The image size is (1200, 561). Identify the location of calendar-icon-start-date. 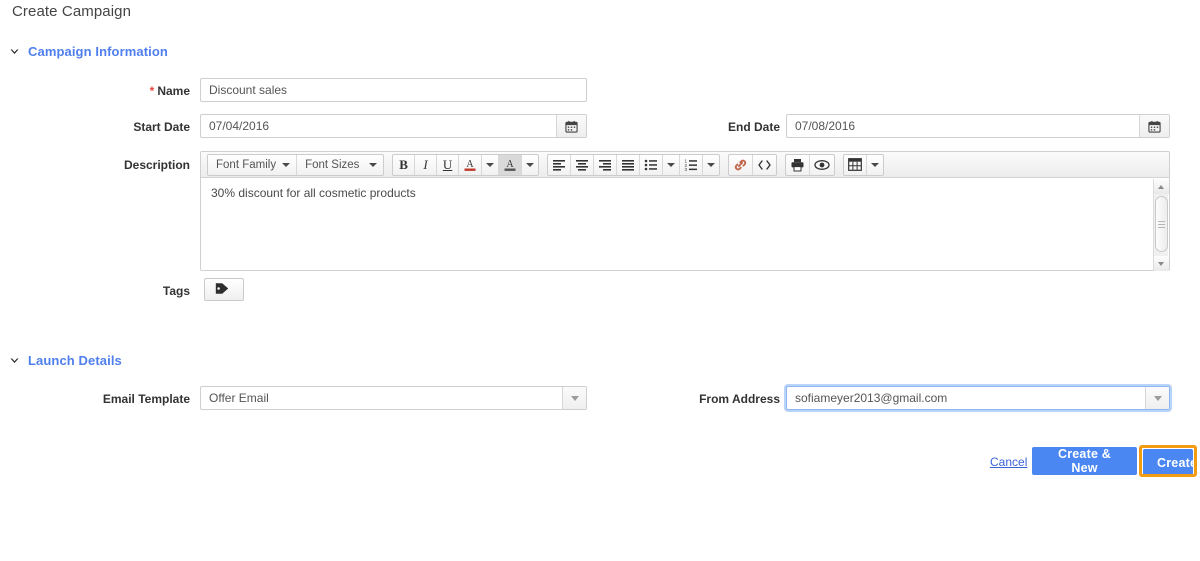
(571, 126).